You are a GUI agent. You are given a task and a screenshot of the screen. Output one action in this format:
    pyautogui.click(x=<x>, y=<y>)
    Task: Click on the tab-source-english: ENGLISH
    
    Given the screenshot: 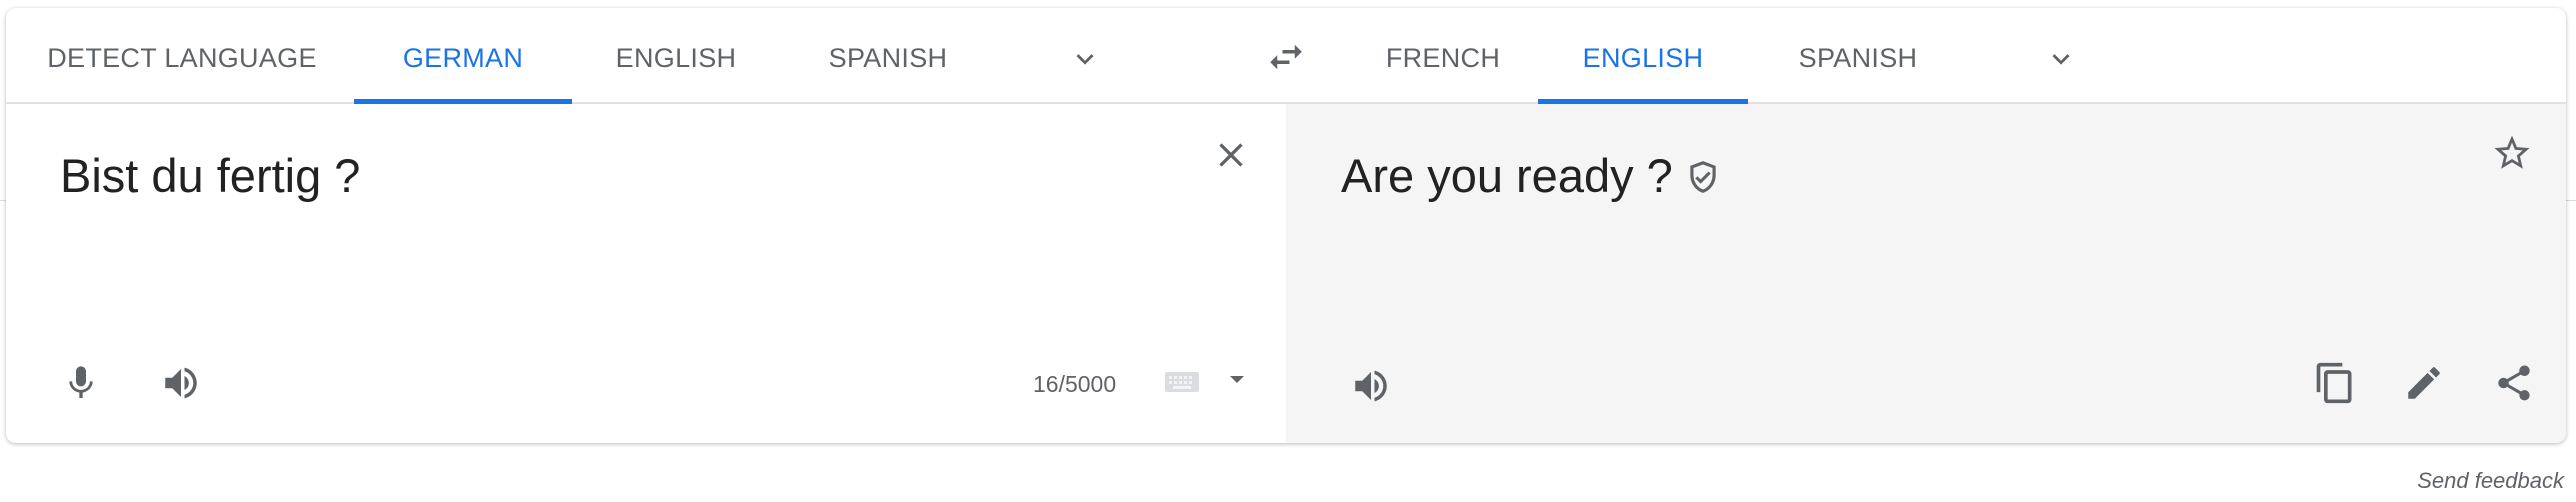 What is the action you would take?
    pyautogui.click(x=676, y=55)
    